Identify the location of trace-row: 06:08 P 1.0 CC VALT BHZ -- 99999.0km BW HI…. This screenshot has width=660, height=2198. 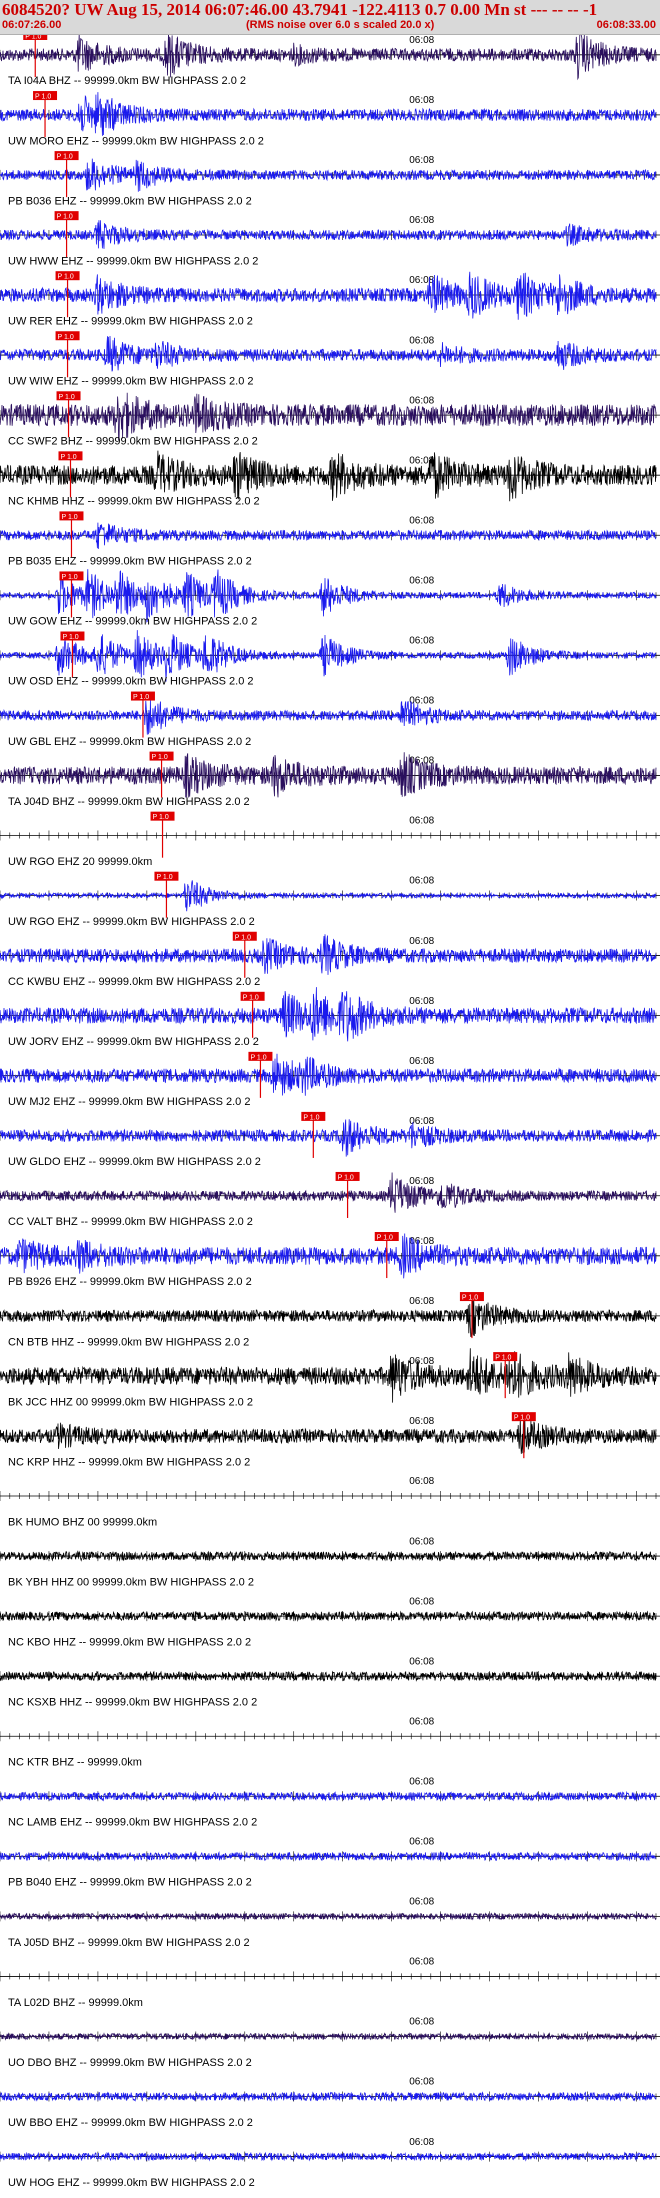
(330, 1199).